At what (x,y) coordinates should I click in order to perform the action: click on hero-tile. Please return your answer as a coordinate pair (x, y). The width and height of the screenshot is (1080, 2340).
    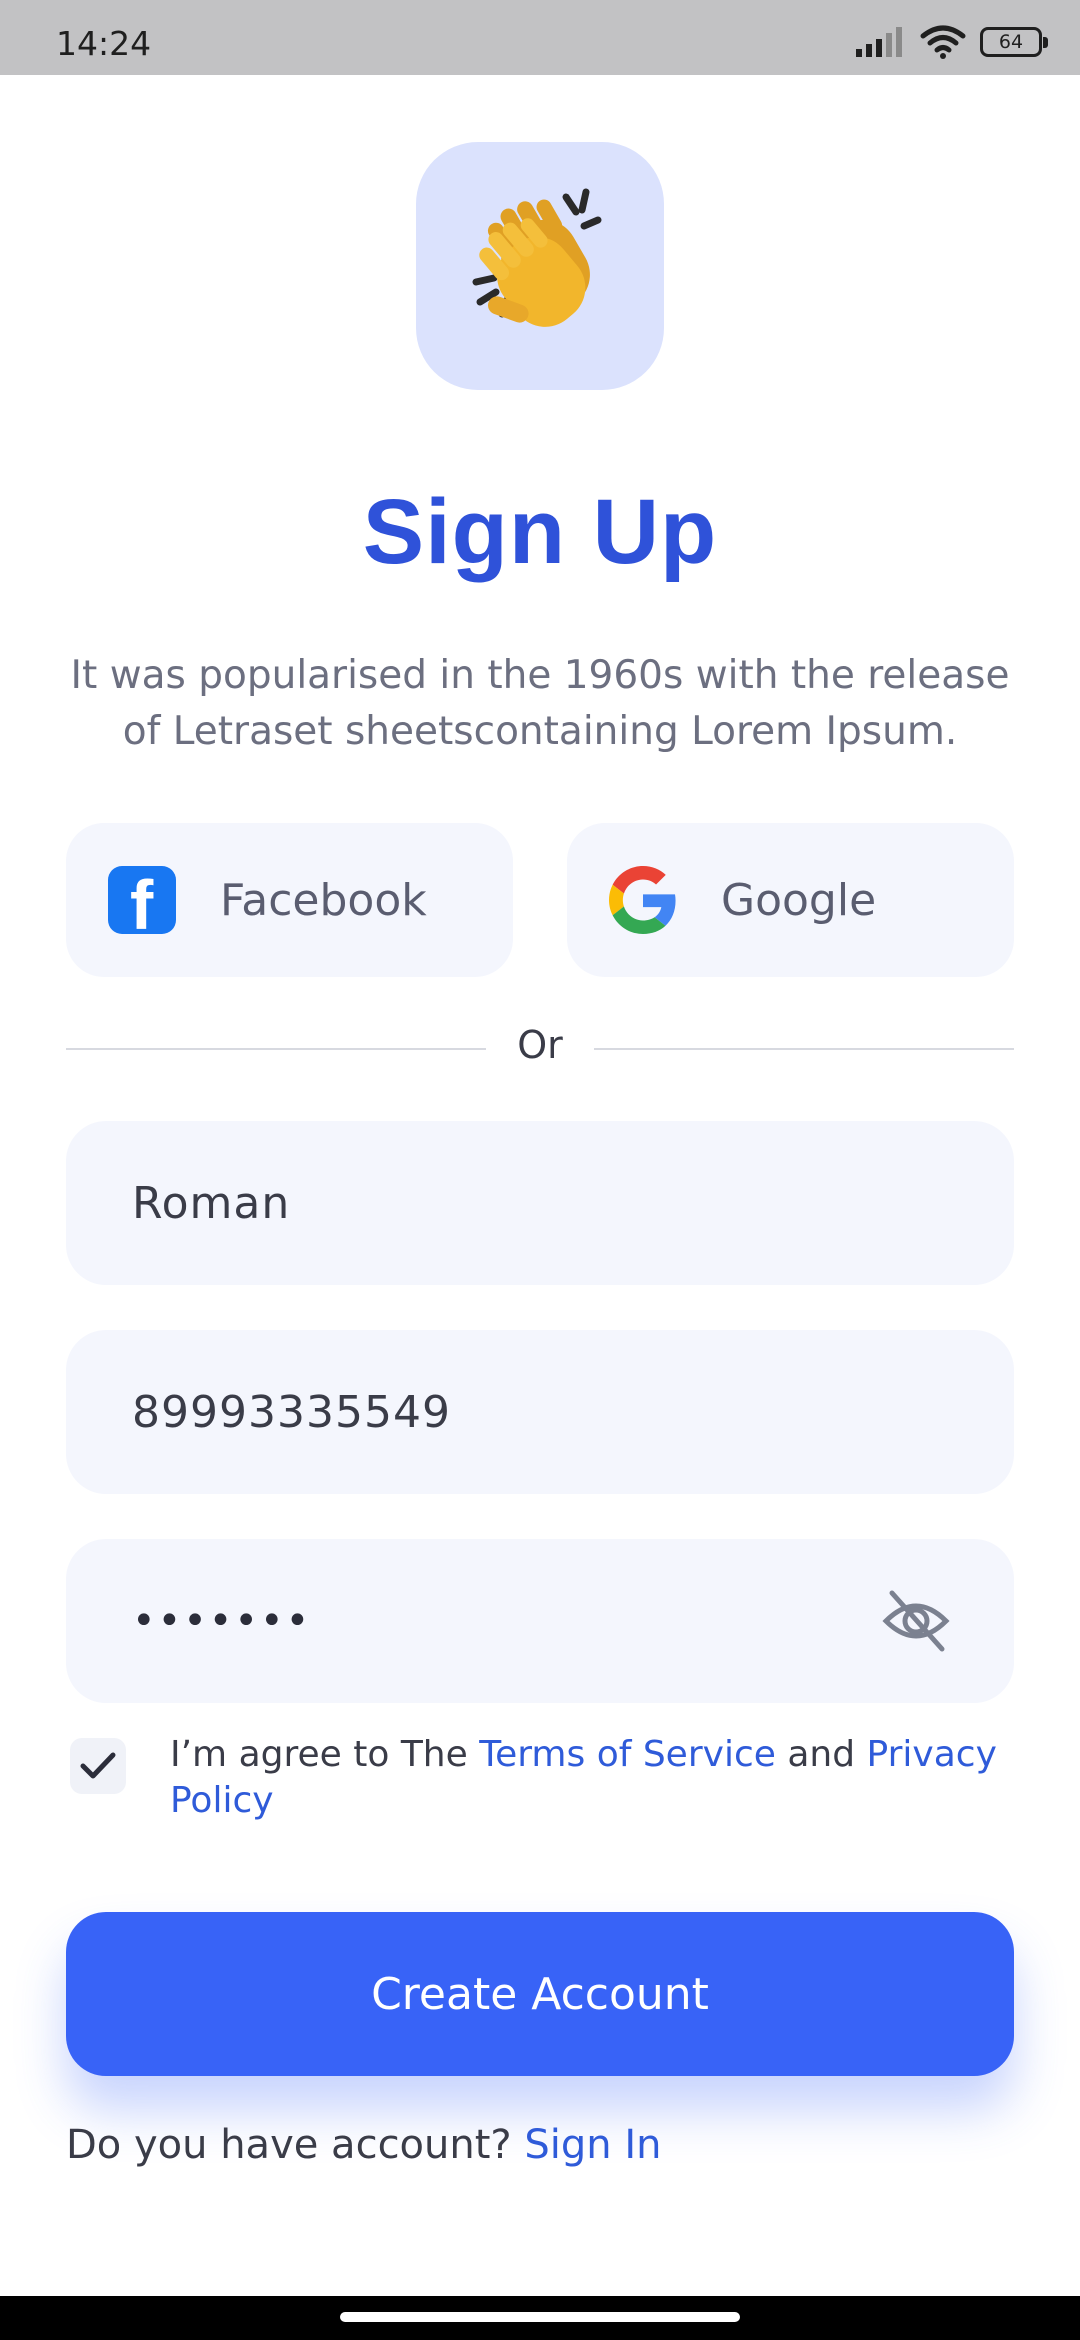
    Looking at the image, I should click on (540, 266).